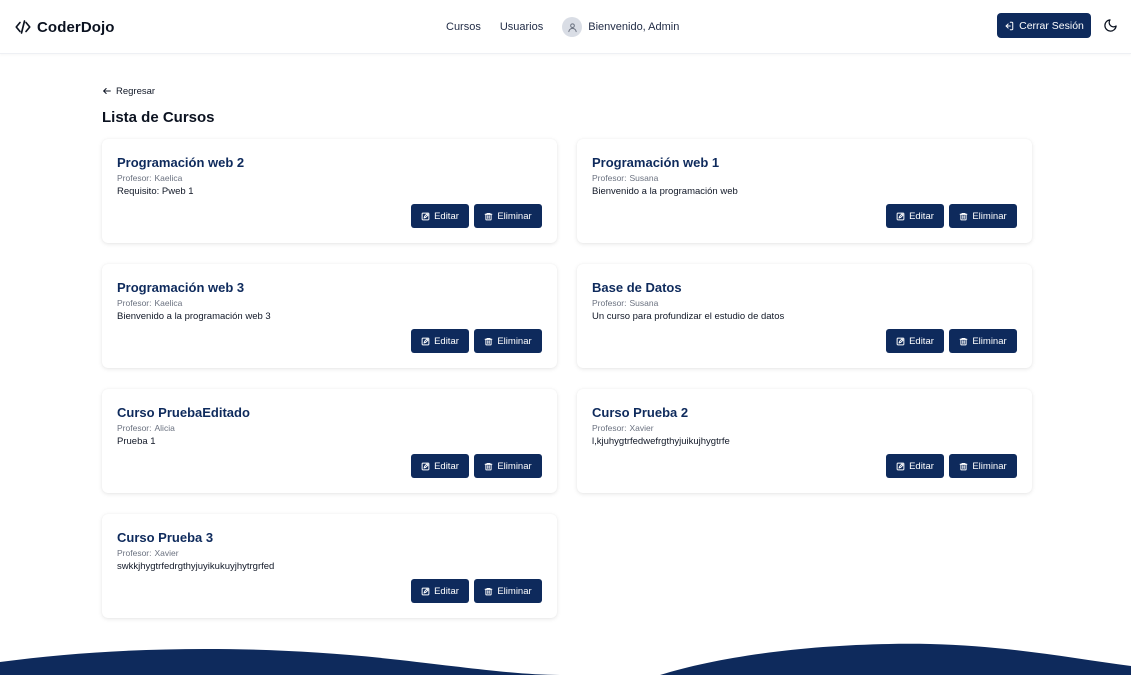 The width and height of the screenshot is (1131, 675). I want to click on logout-button: Cerrar Sesión, so click(1044, 25).